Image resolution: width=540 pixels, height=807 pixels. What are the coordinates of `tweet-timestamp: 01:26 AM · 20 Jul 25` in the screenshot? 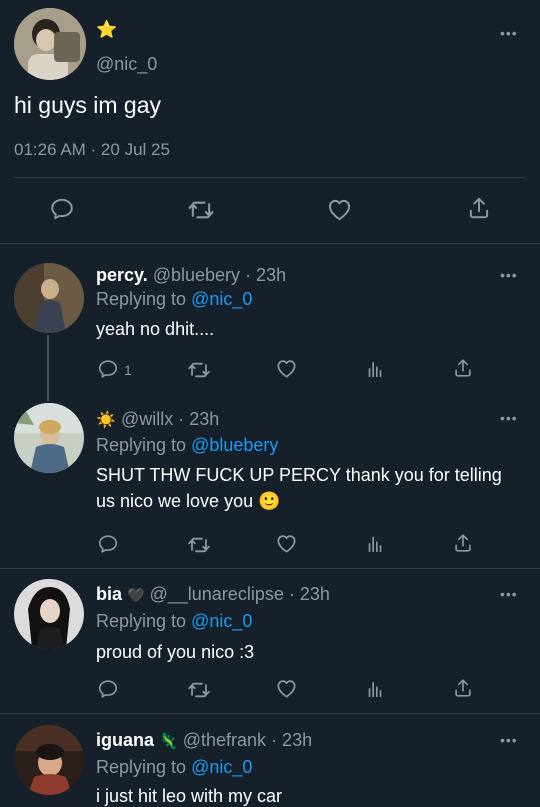 It's located at (92, 150).